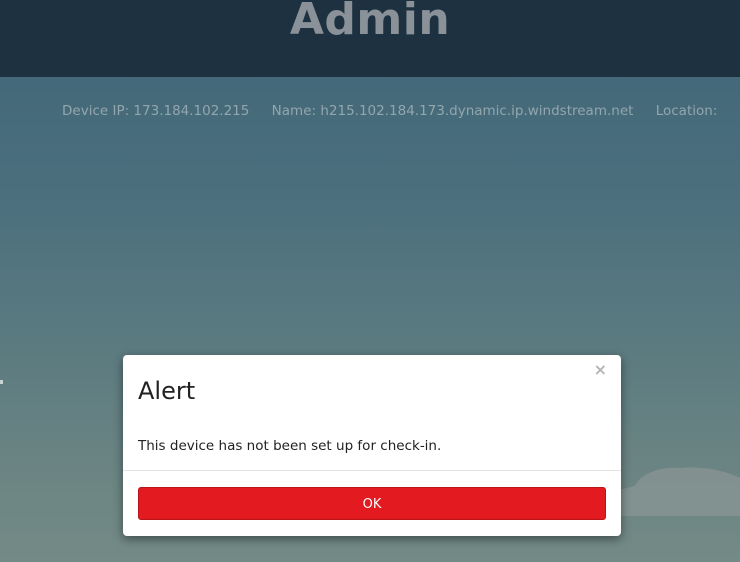 Image resolution: width=740 pixels, height=562 pixels. I want to click on dialog-title: Alert, so click(167, 391).